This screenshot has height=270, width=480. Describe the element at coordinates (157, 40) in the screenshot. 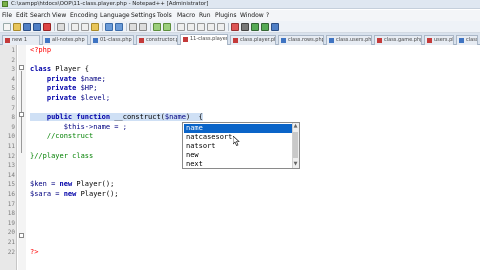

I see `tab-constructor: constructor.php` at that location.